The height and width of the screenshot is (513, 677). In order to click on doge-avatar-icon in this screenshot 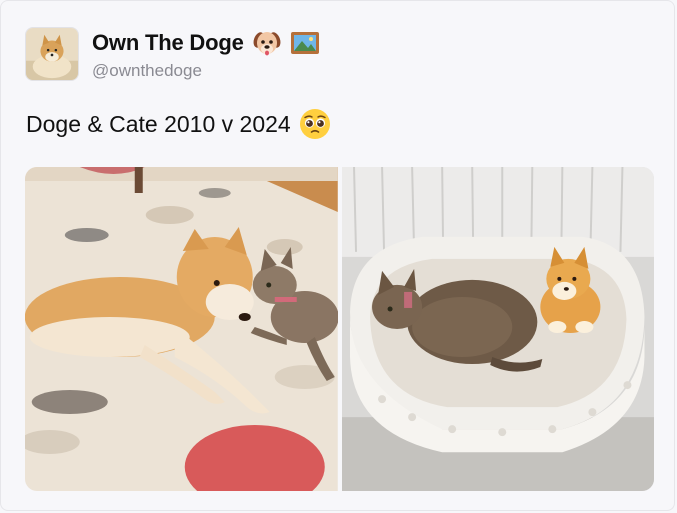, I will do `click(52, 54)`.